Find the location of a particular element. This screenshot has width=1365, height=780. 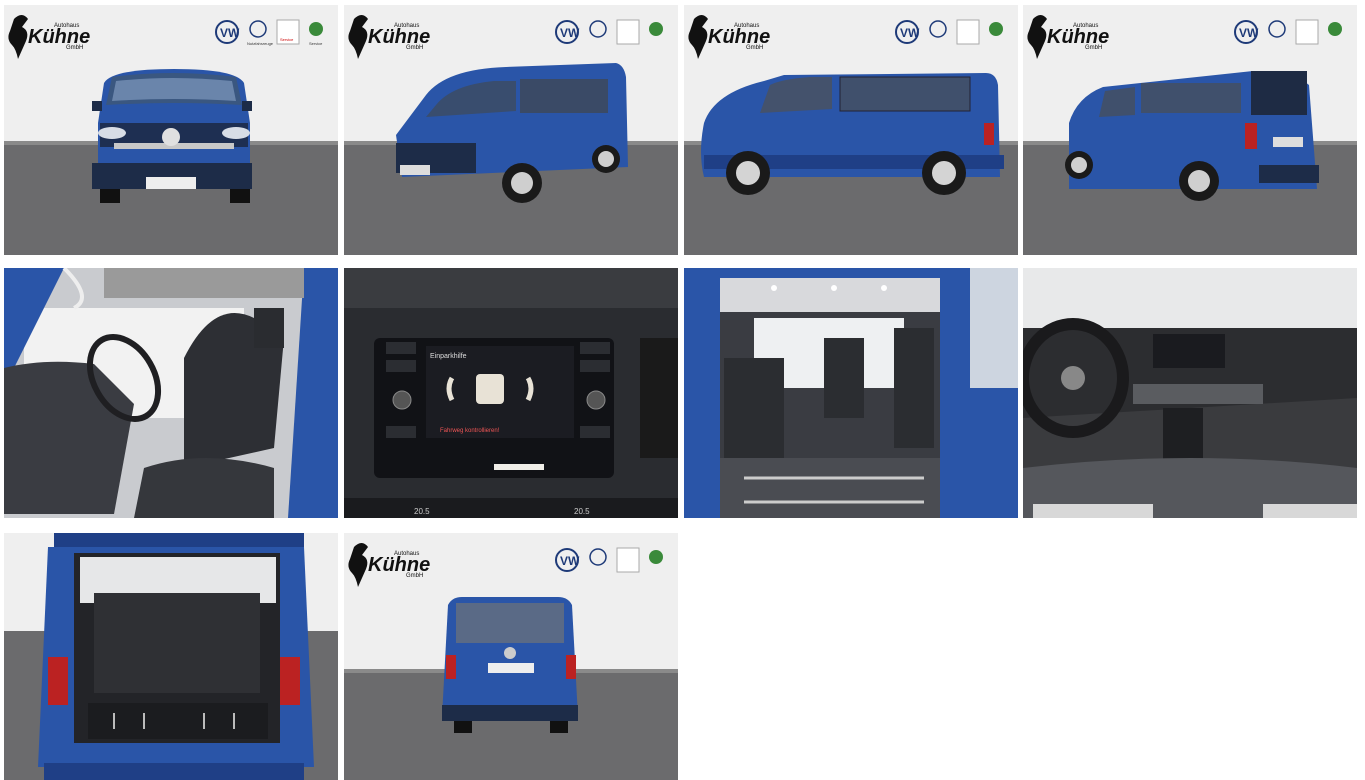

dashboard-photo is located at coordinates (1190, 393).